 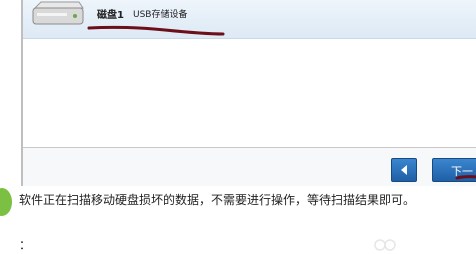 What do you see at coordinates (385, 245) in the screenshot?
I see `watermark-icon` at bounding box center [385, 245].